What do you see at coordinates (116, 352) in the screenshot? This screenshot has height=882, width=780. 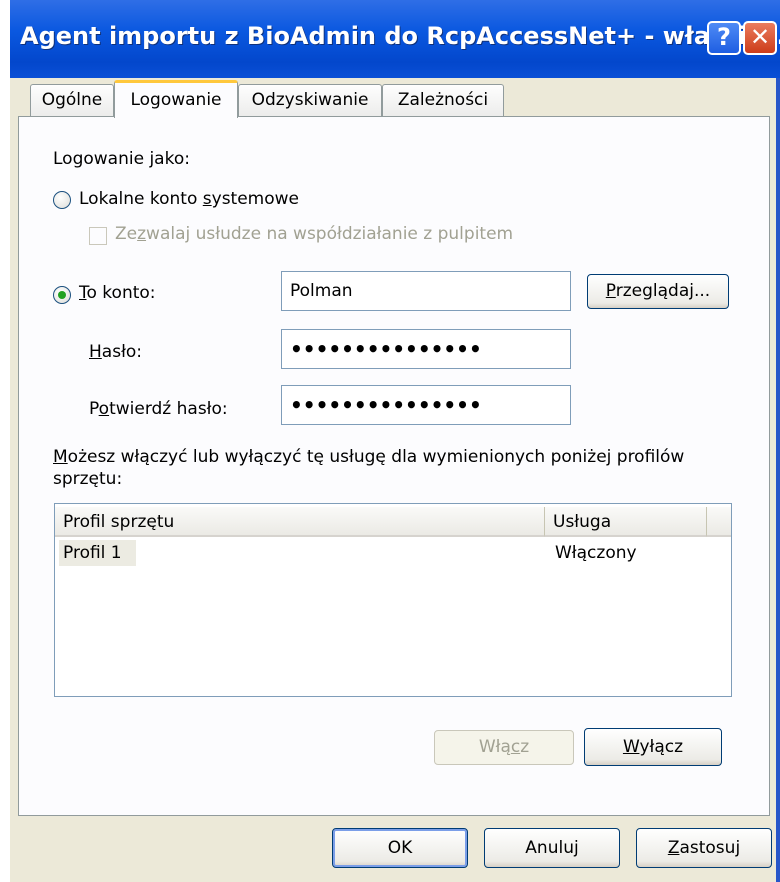 I see `password-label: Hasło:` at bounding box center [116, 352].